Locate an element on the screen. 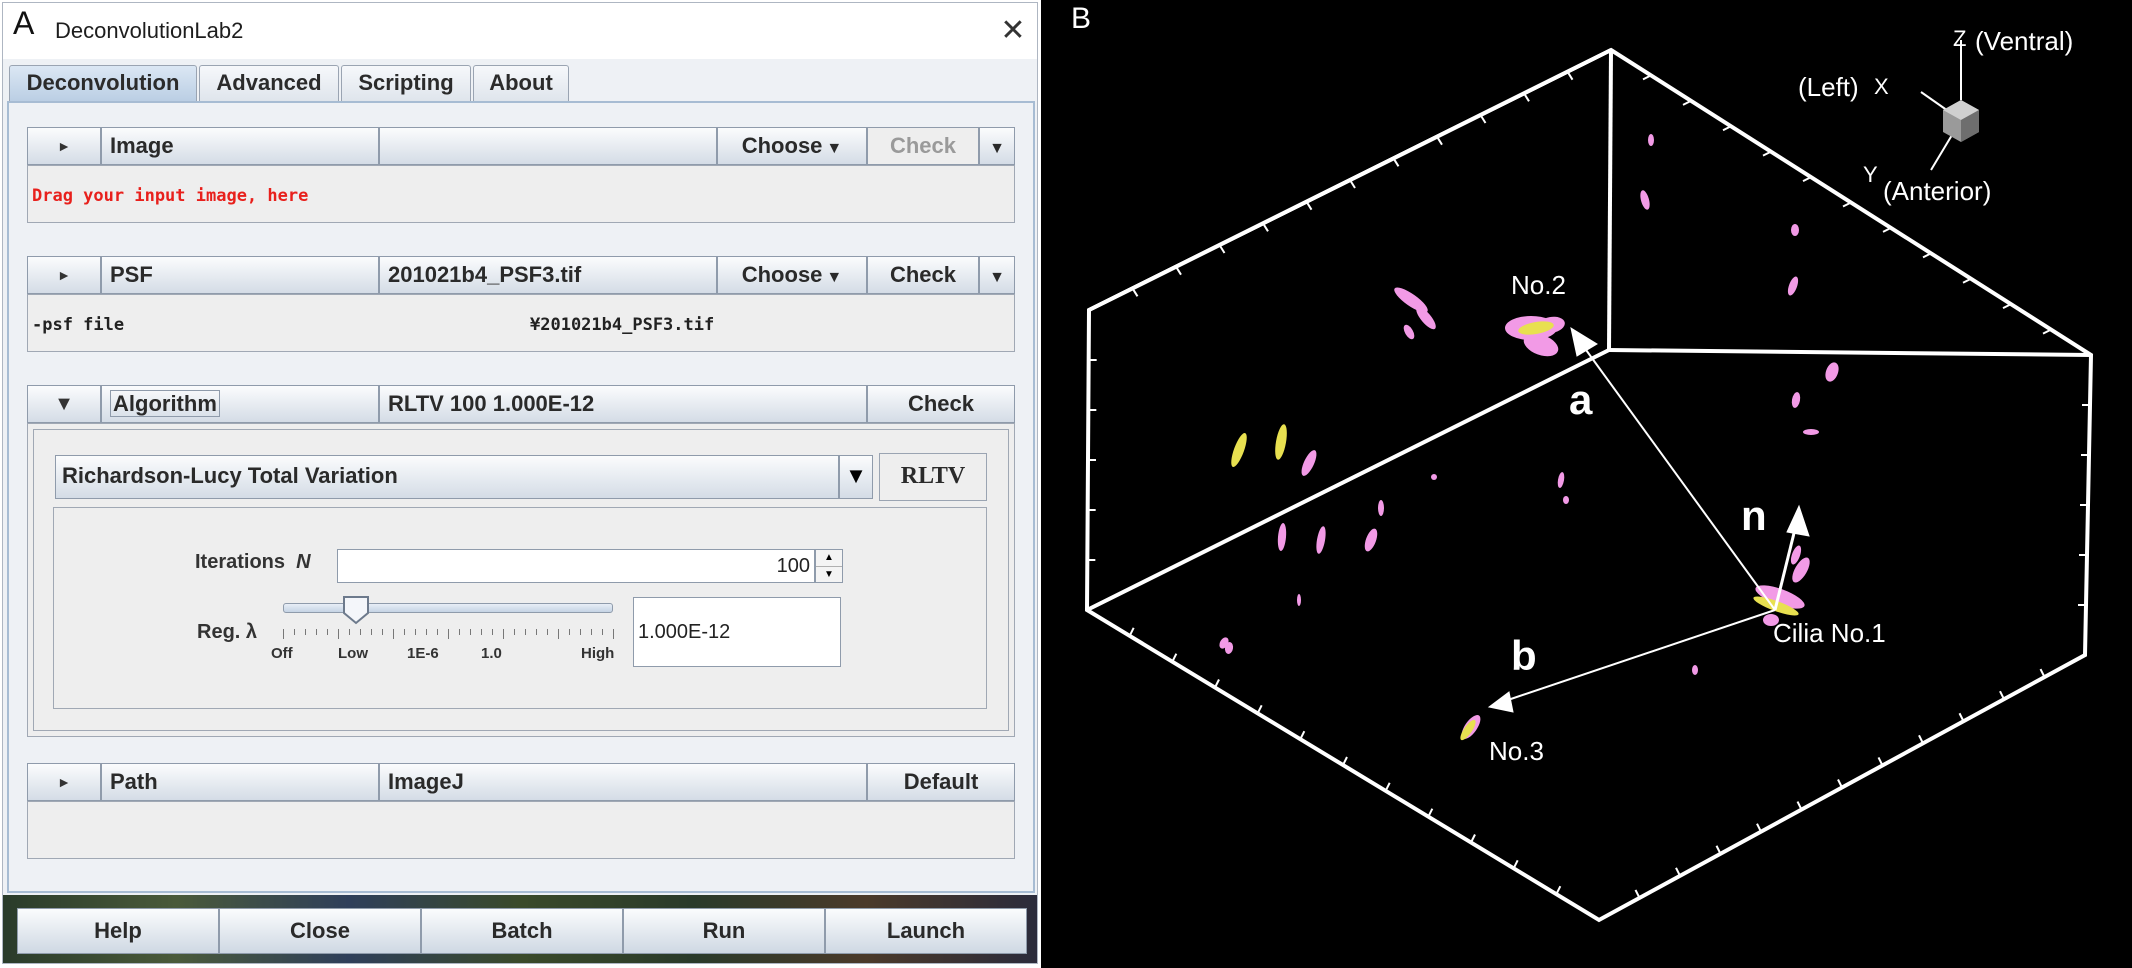  algorithm-select-arrow: ▼ is located at coordinates (856, 477).